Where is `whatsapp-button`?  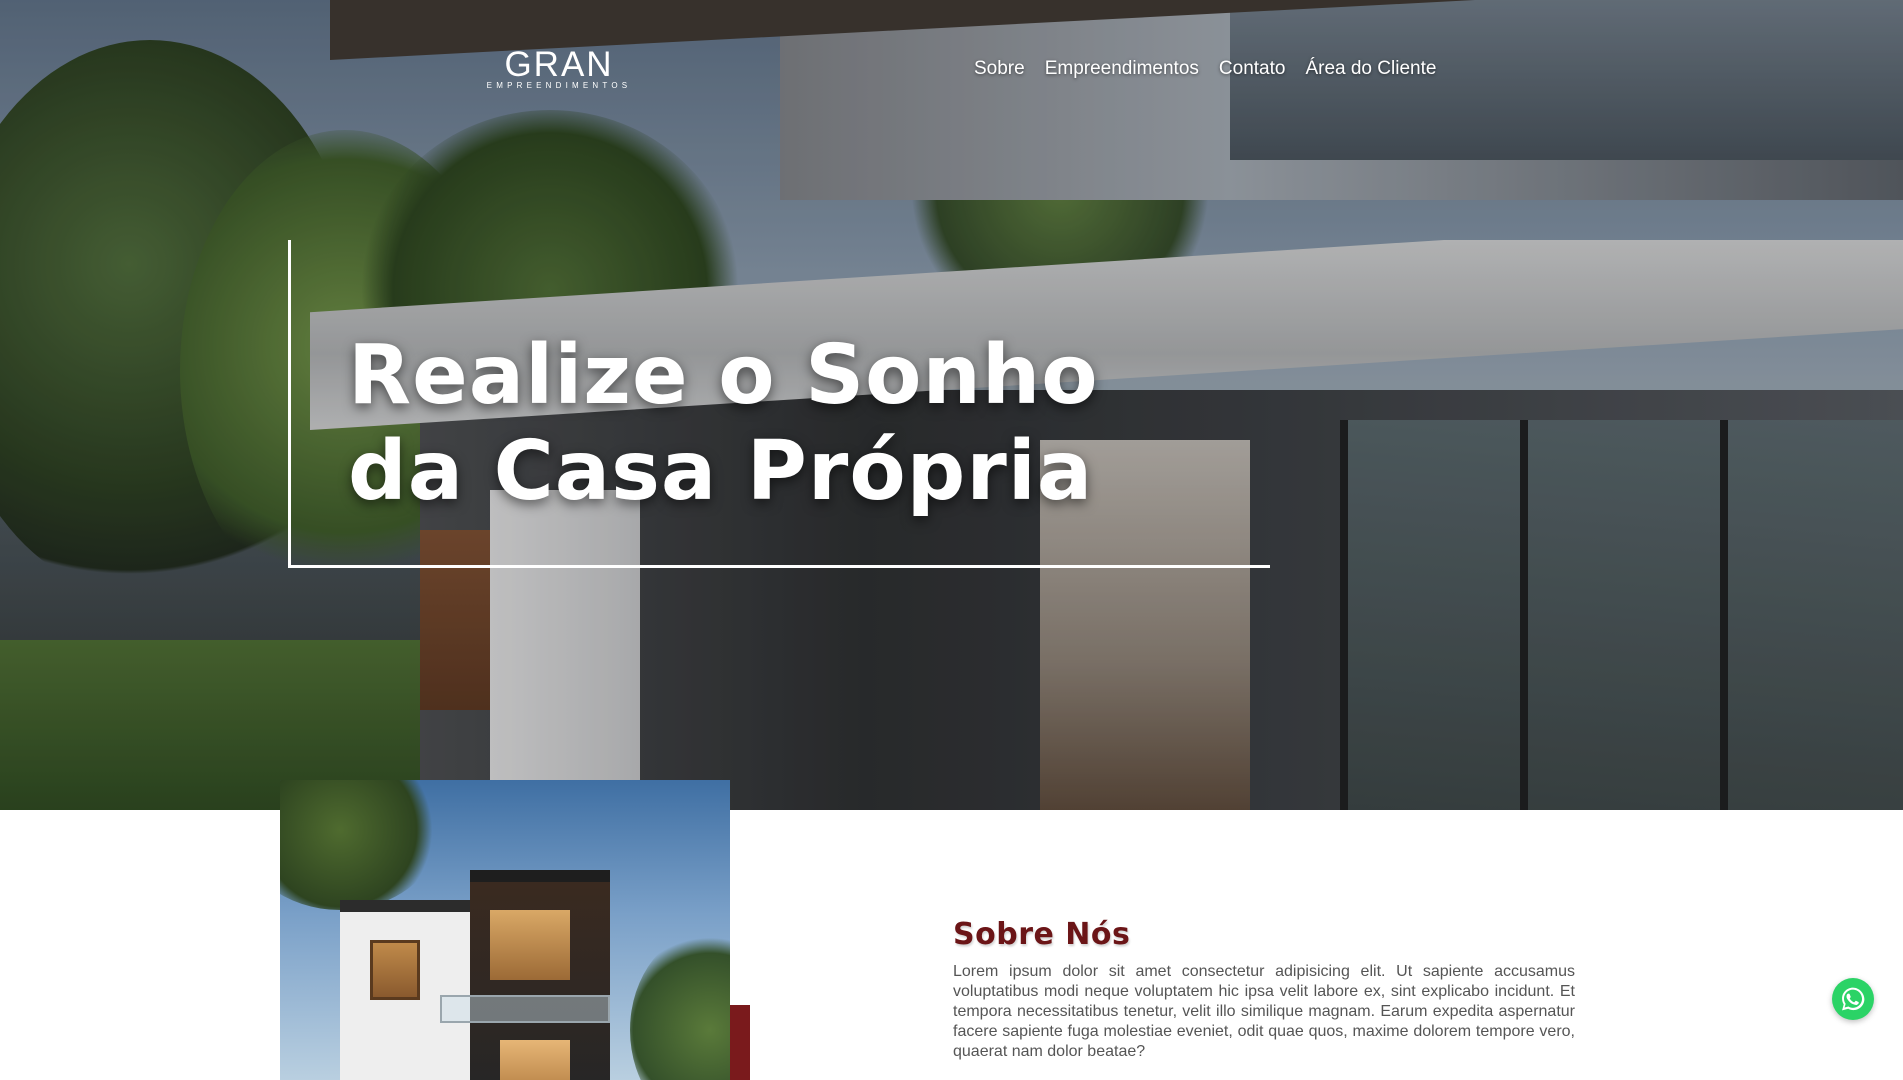 whatsapp-button is located at coordinates (1853, 999).